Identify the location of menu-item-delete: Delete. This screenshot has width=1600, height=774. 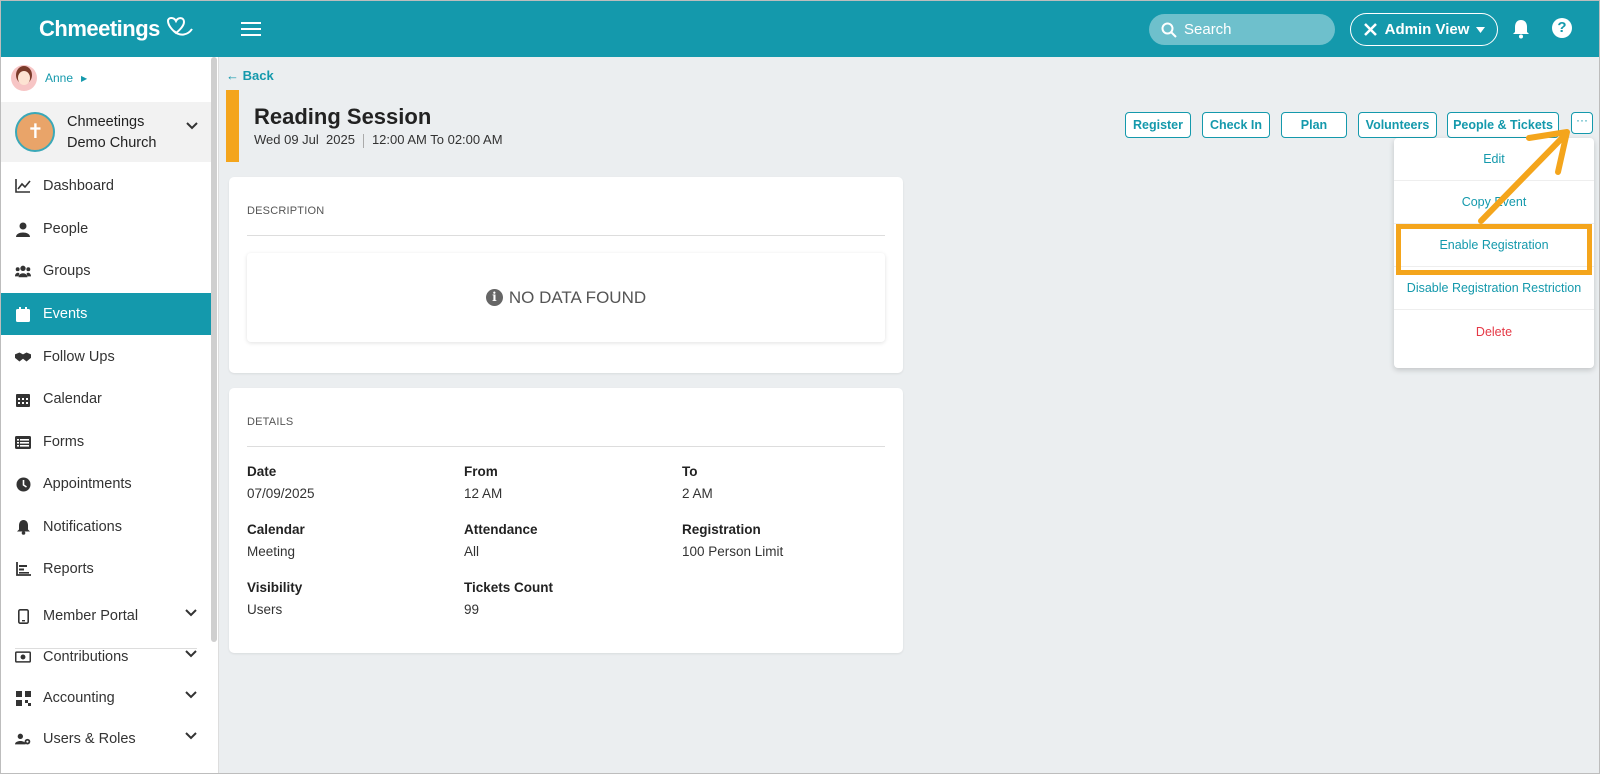
(1494, 331).